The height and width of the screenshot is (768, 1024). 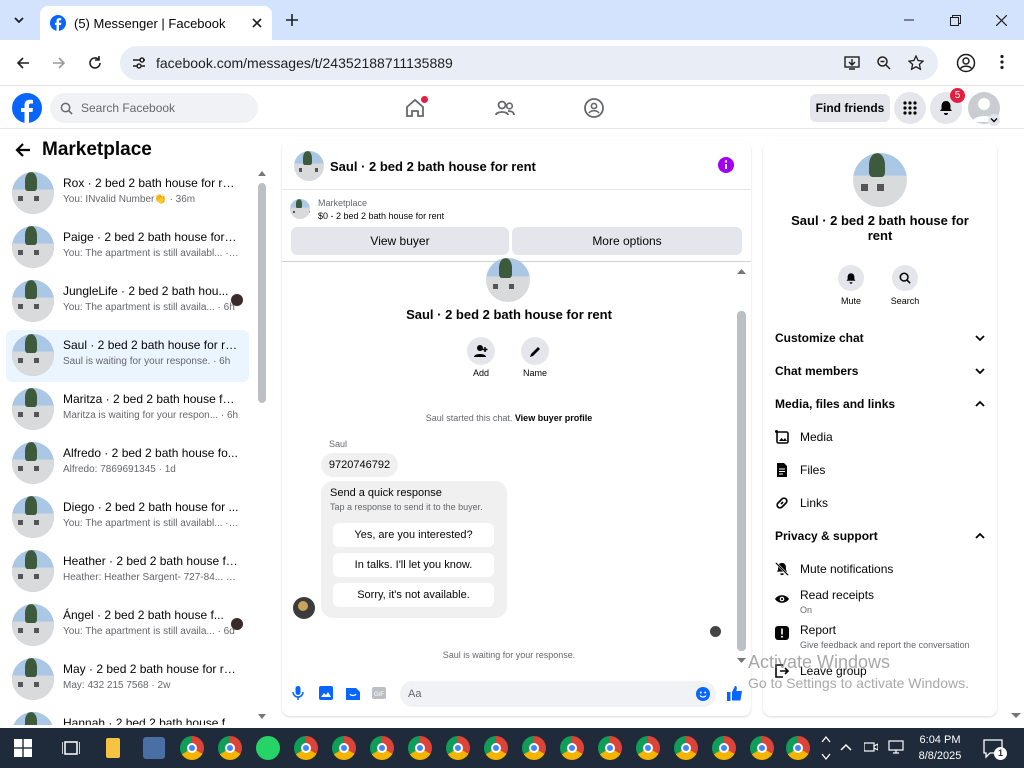 I want to click on listing-title: $0 - 2 bed 2 bath house for rent, so click(x=381, y=216).